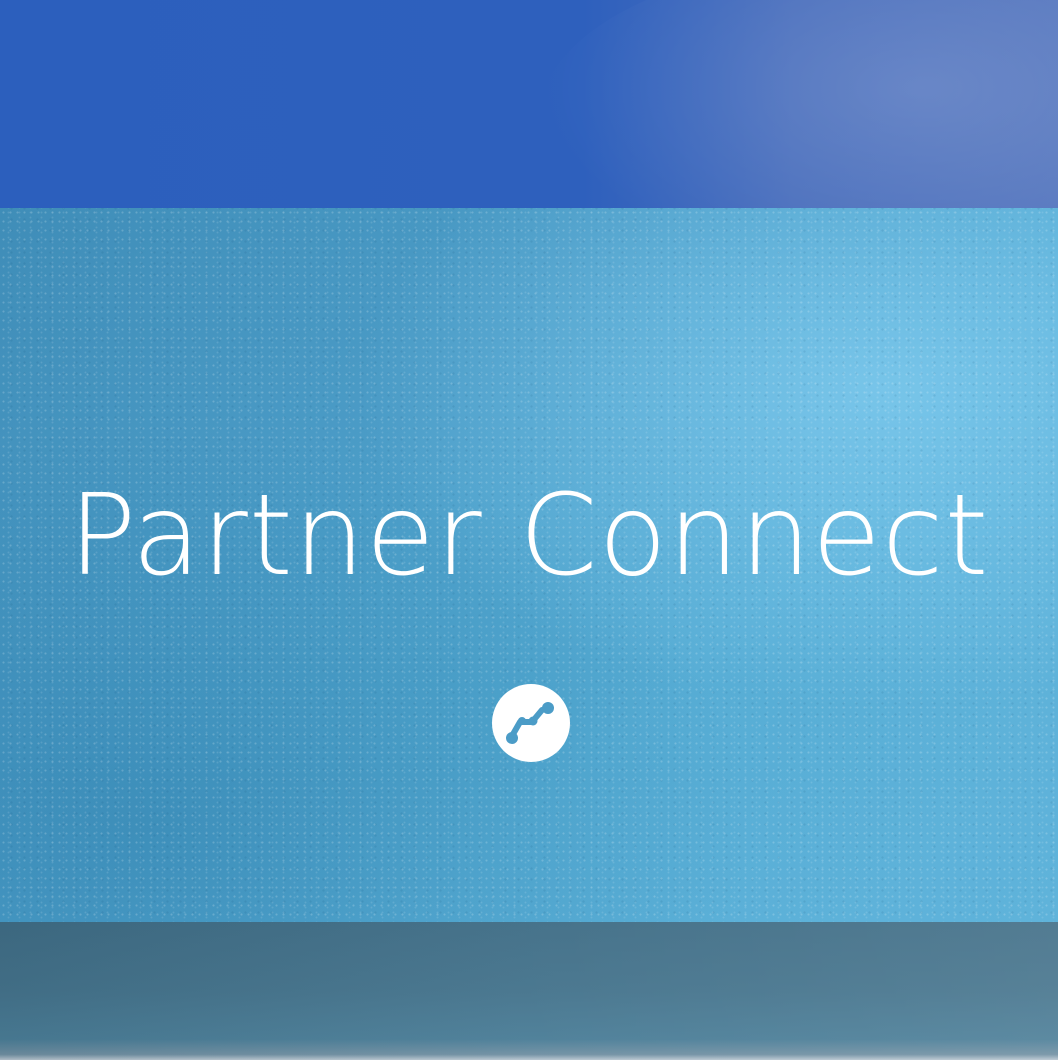  What do you see at coordinates (529, 536) in the screenshot?
I see `hero-title: Partner Connect` at bounding box center [529, 536].